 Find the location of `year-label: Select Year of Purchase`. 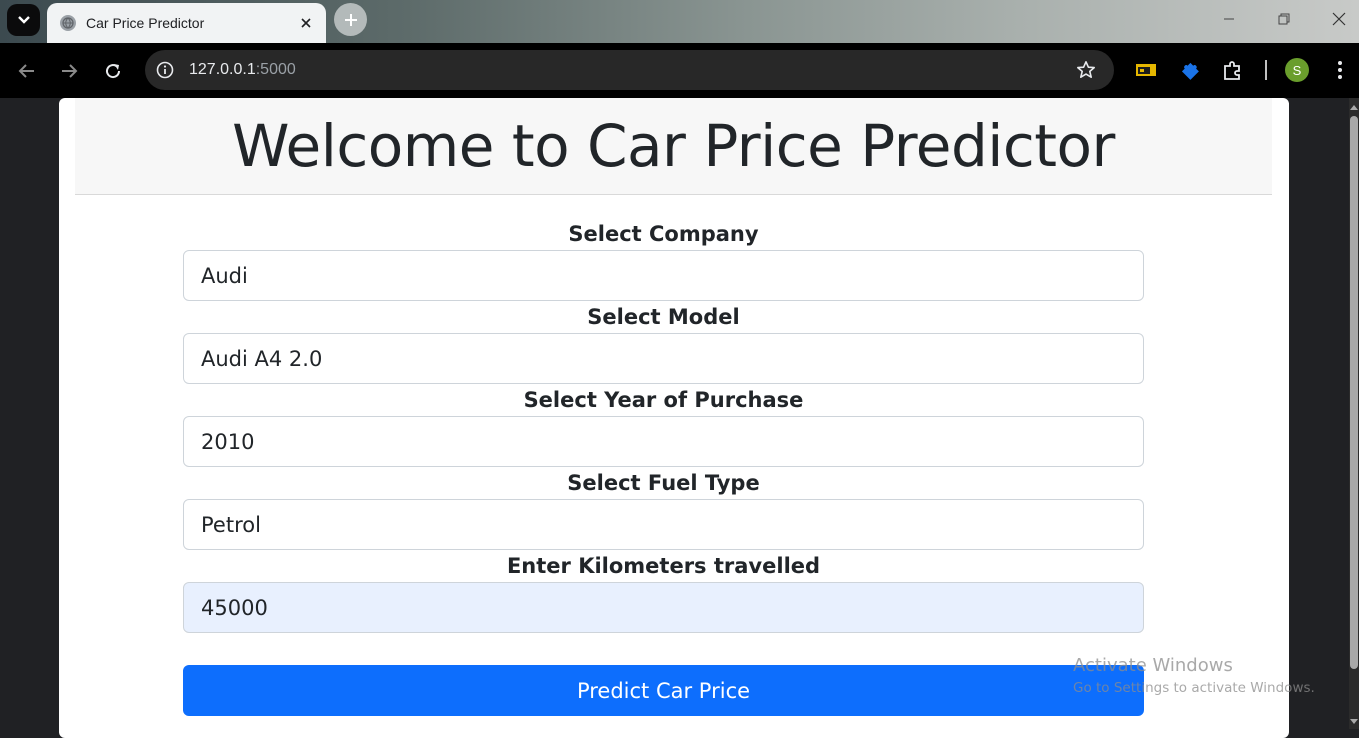

year-label: Select Year of Purchase is located at coordinates (663, 400).